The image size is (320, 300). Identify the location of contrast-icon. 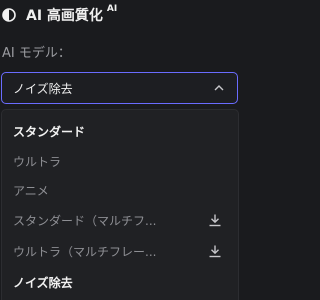
(9, 15).